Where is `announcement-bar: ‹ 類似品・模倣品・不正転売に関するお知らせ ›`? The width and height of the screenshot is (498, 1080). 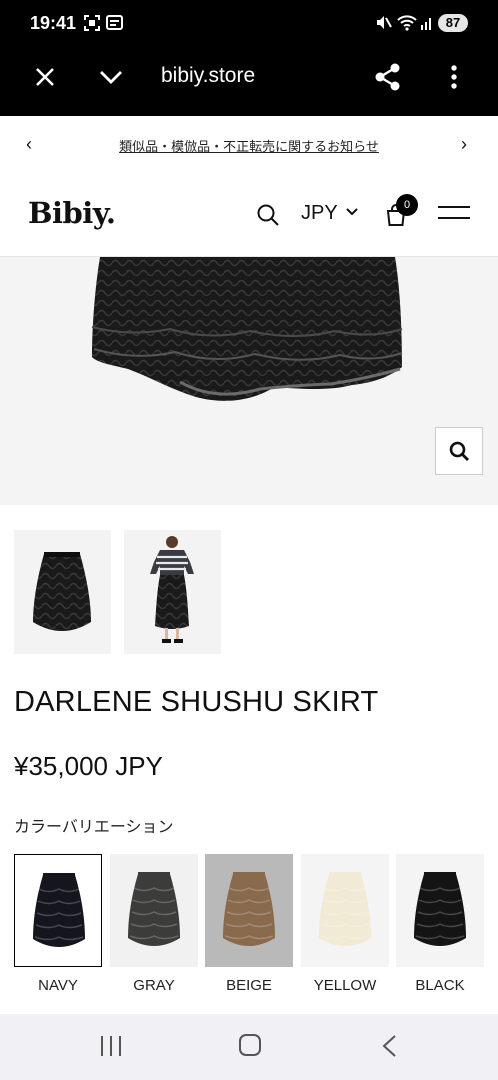 announcement-bar: ‹ 類似品・模倣品・不正転売に関するお知らせ › is located at coordinates (249, 144).